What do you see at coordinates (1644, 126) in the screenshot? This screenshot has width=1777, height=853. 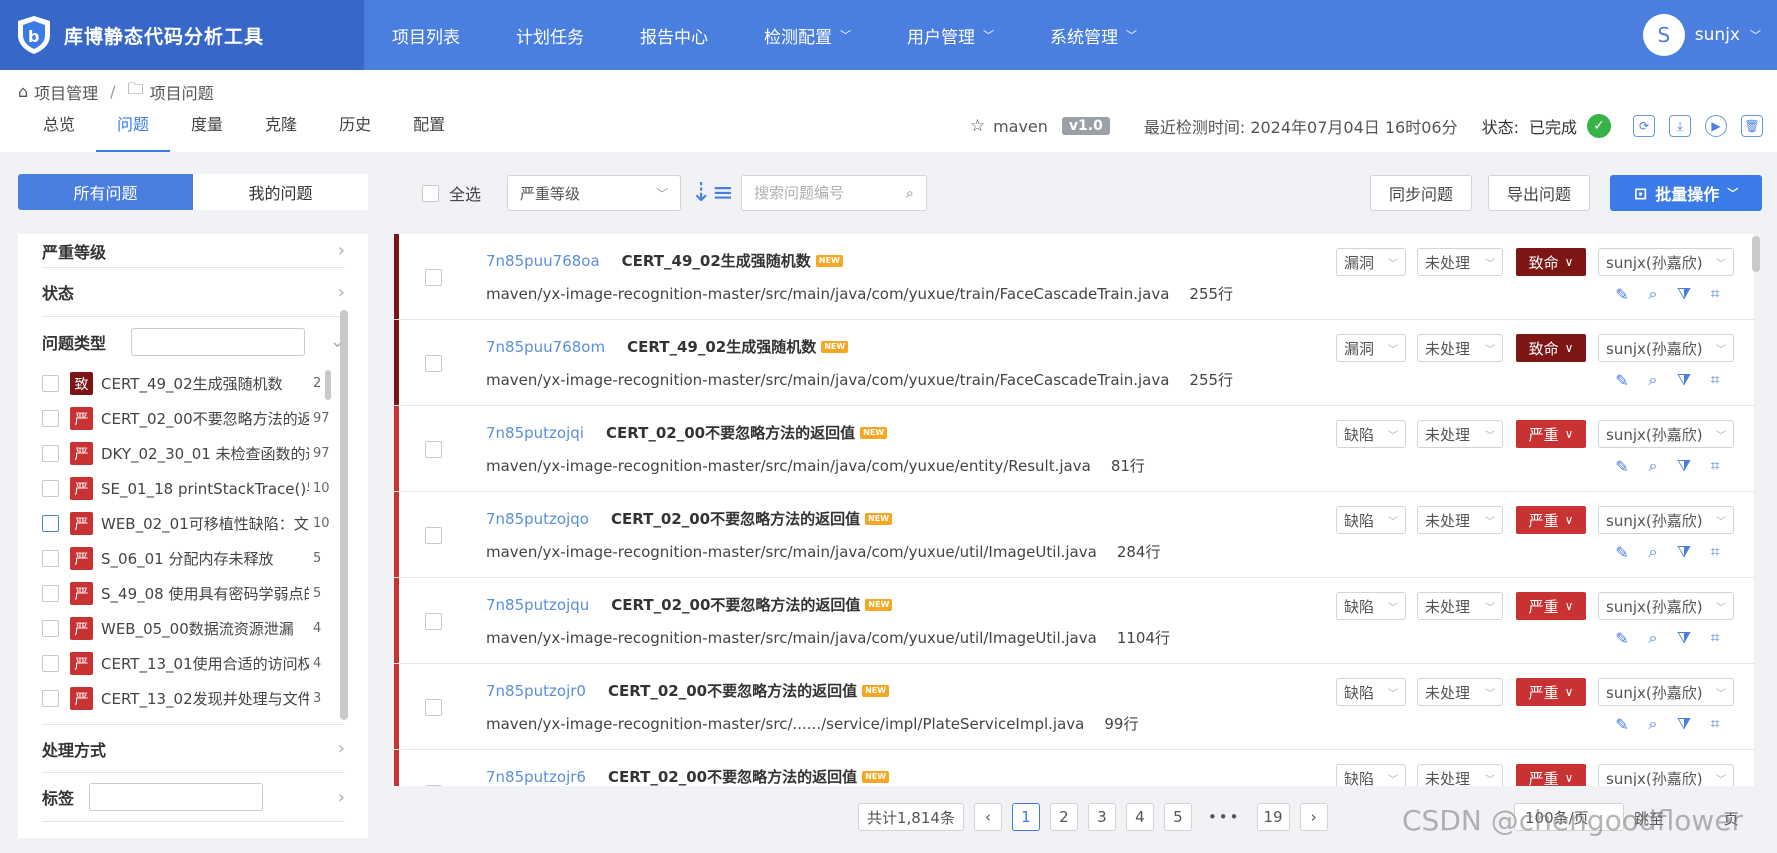 I see `refresh-icon: ⟳` at bounding box center [1644, 126].